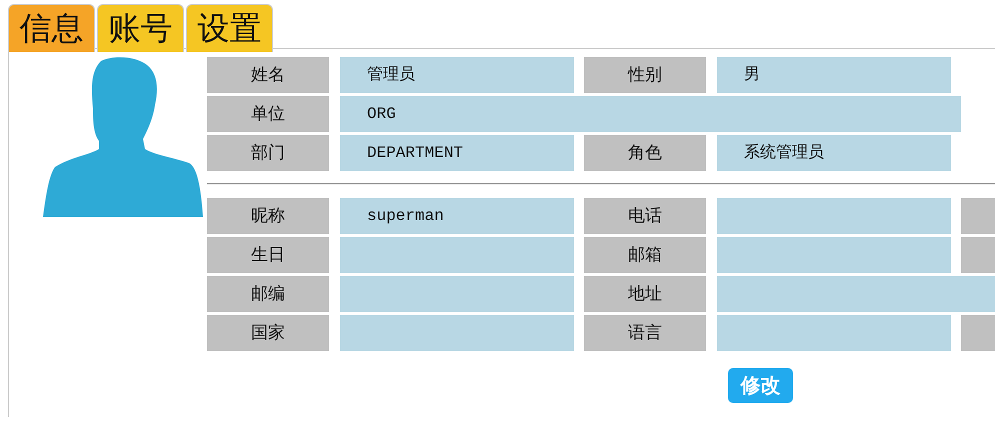 This screenshot has width=995, height=421. I want to click on avatar-icon, so click(123, 137).